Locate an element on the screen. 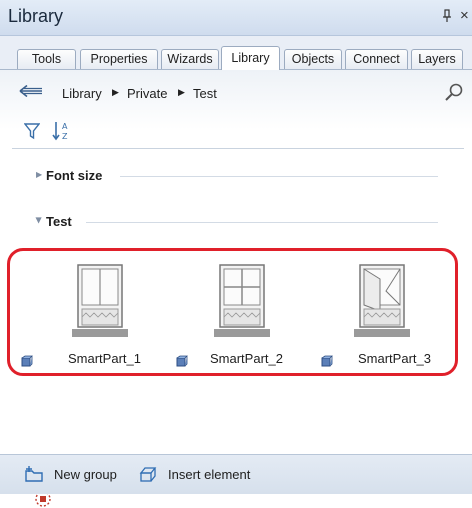 This screenshot has height=508, width=472. tab-connect: Connect is located at coordinates (376, 59).